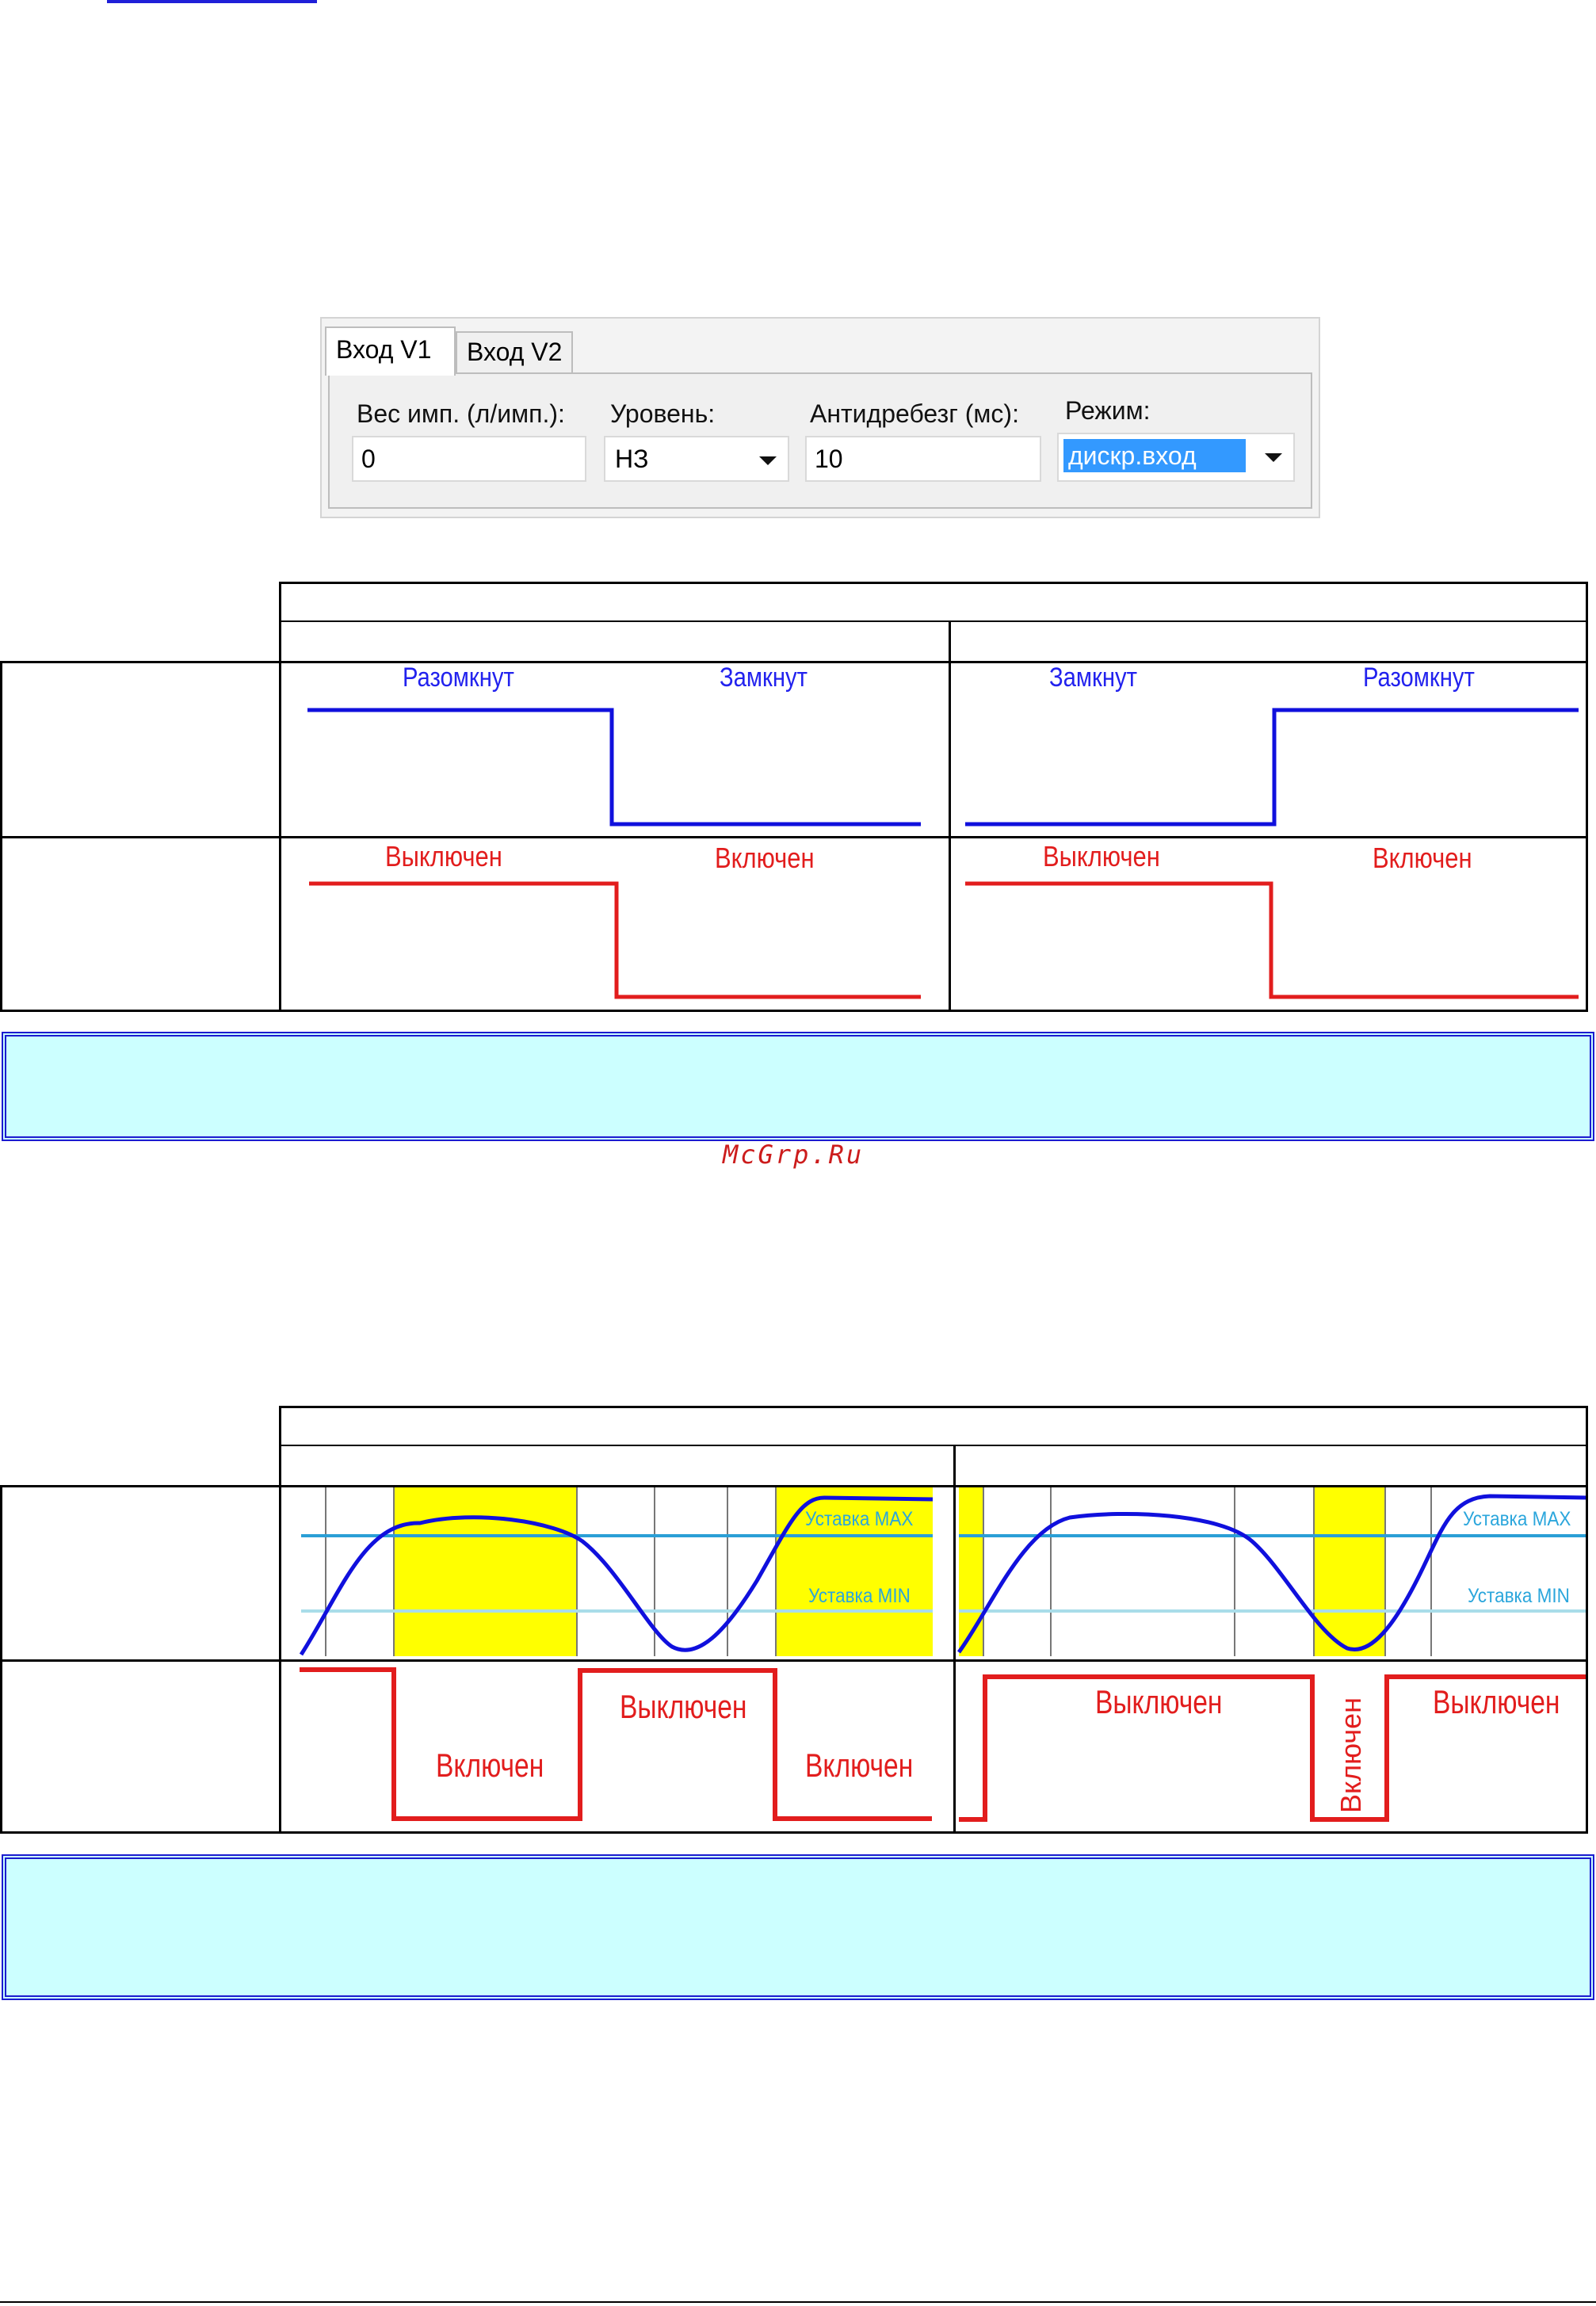  I want to click on diagram-2-graphics, so click(944, 1654).